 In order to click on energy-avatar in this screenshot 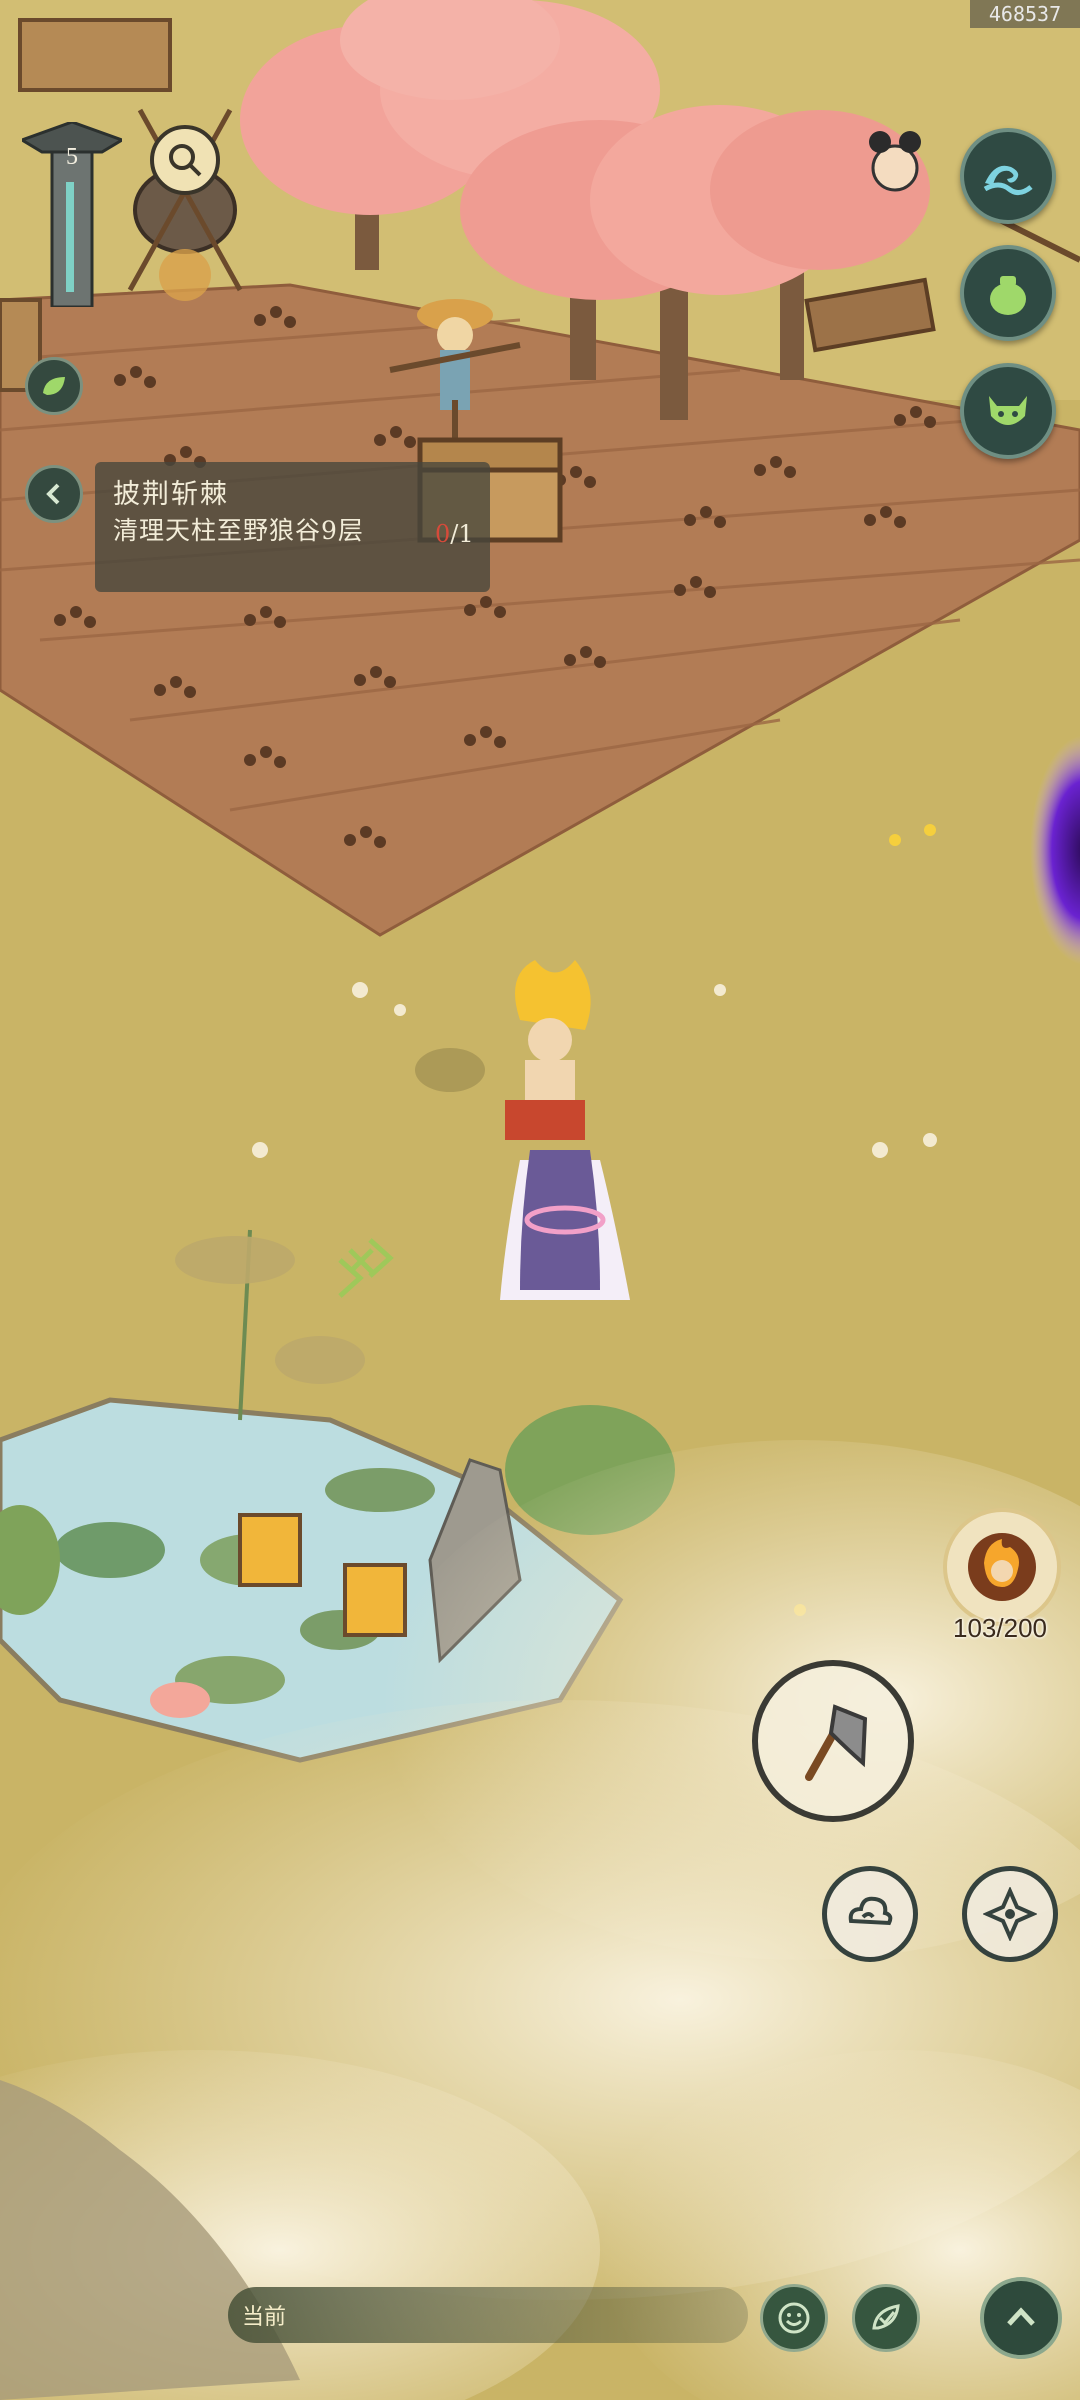, I will do `click(1002, 1567)`.